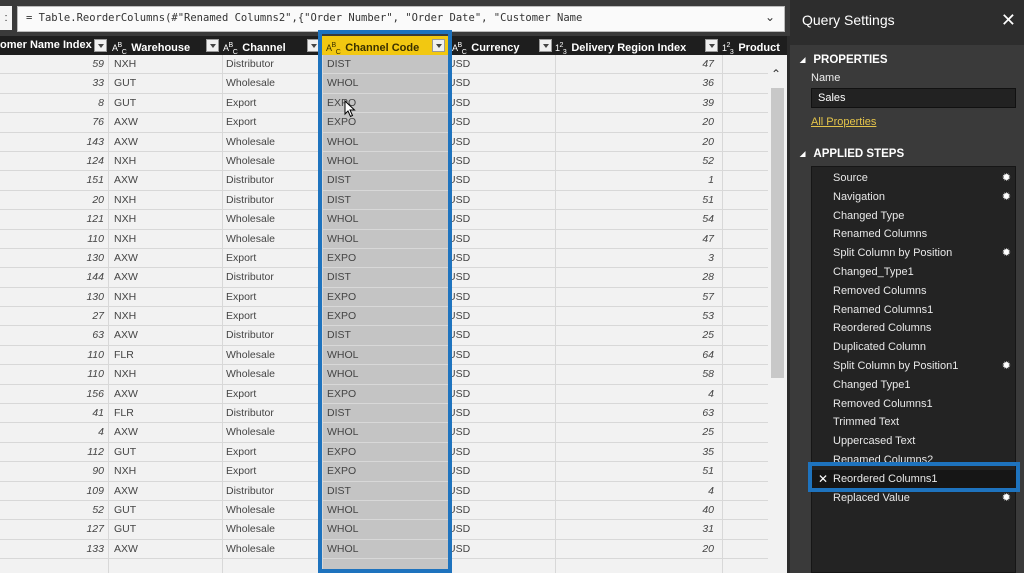 The width and height of the screenshot is (1024, 573). What do you see at coordinates (269, 45) in the screenshot?
I see `column-header-channel: ABC Channel` at bounding box center [269, 45].